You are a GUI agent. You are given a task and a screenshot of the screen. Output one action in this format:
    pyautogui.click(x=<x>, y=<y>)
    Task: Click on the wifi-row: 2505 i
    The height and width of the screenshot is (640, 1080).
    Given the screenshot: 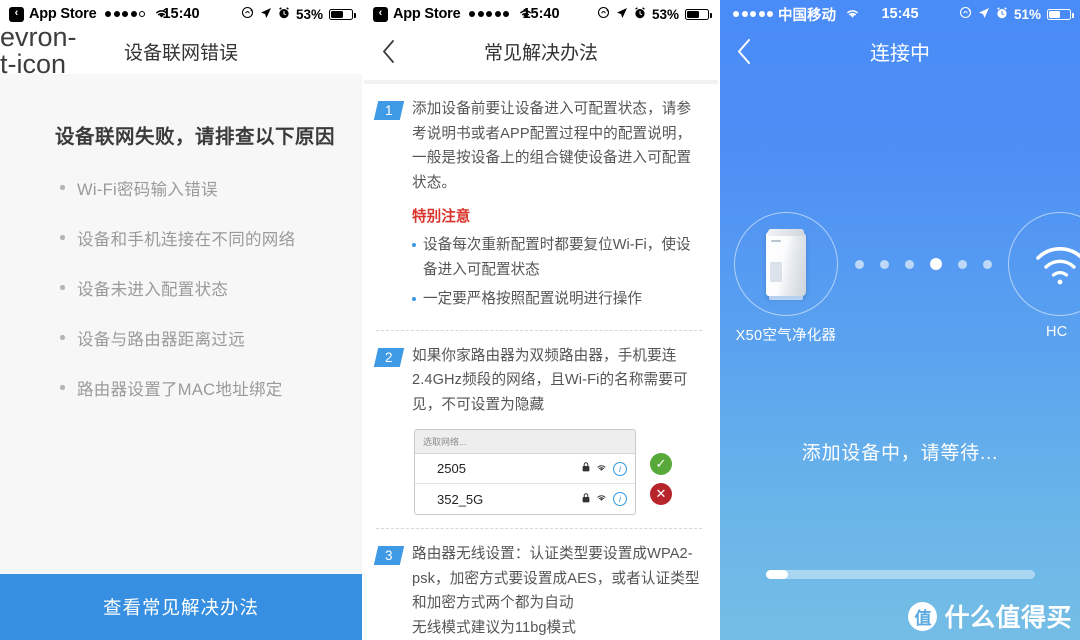 What is the action you would take?
    pyautogui.click(x=525, y=469)
    